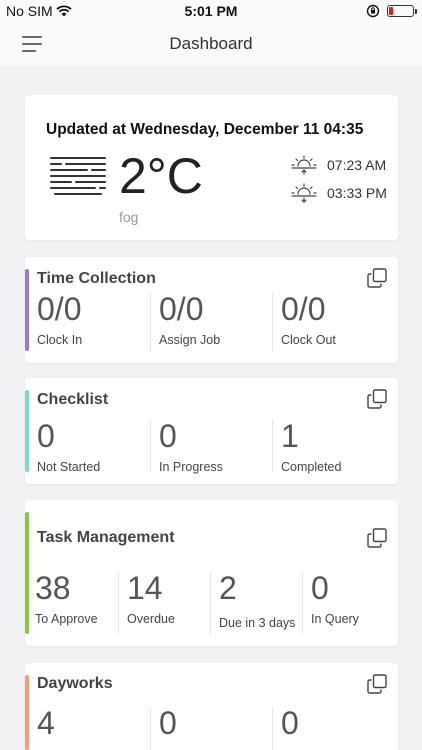  What do you see at coordinates (46, 723) in the screenshot?
I see `stat-value: 4` at bounding box center [46, 723].